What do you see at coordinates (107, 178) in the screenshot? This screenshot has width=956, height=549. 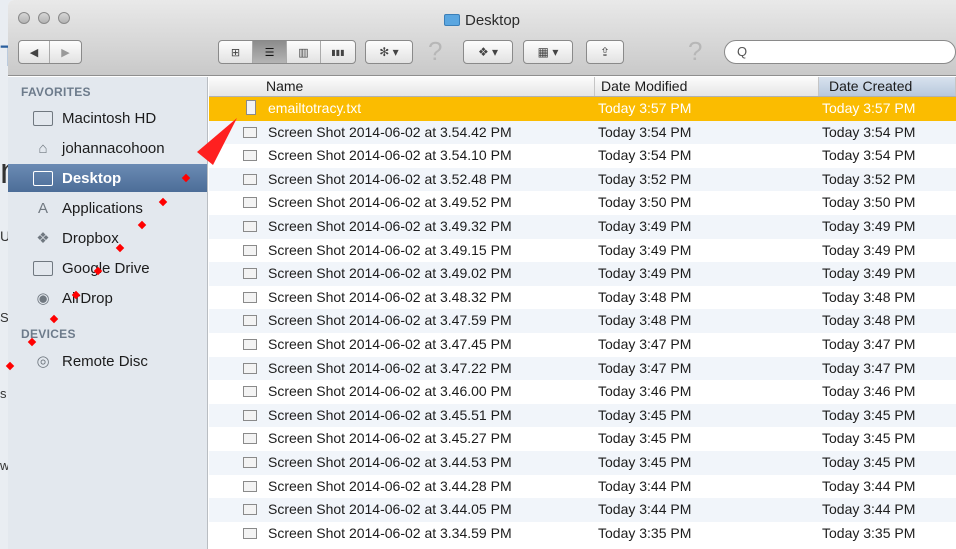 I see `sidebar-item-desktop: Desktop` at bounding box center [107, 178].